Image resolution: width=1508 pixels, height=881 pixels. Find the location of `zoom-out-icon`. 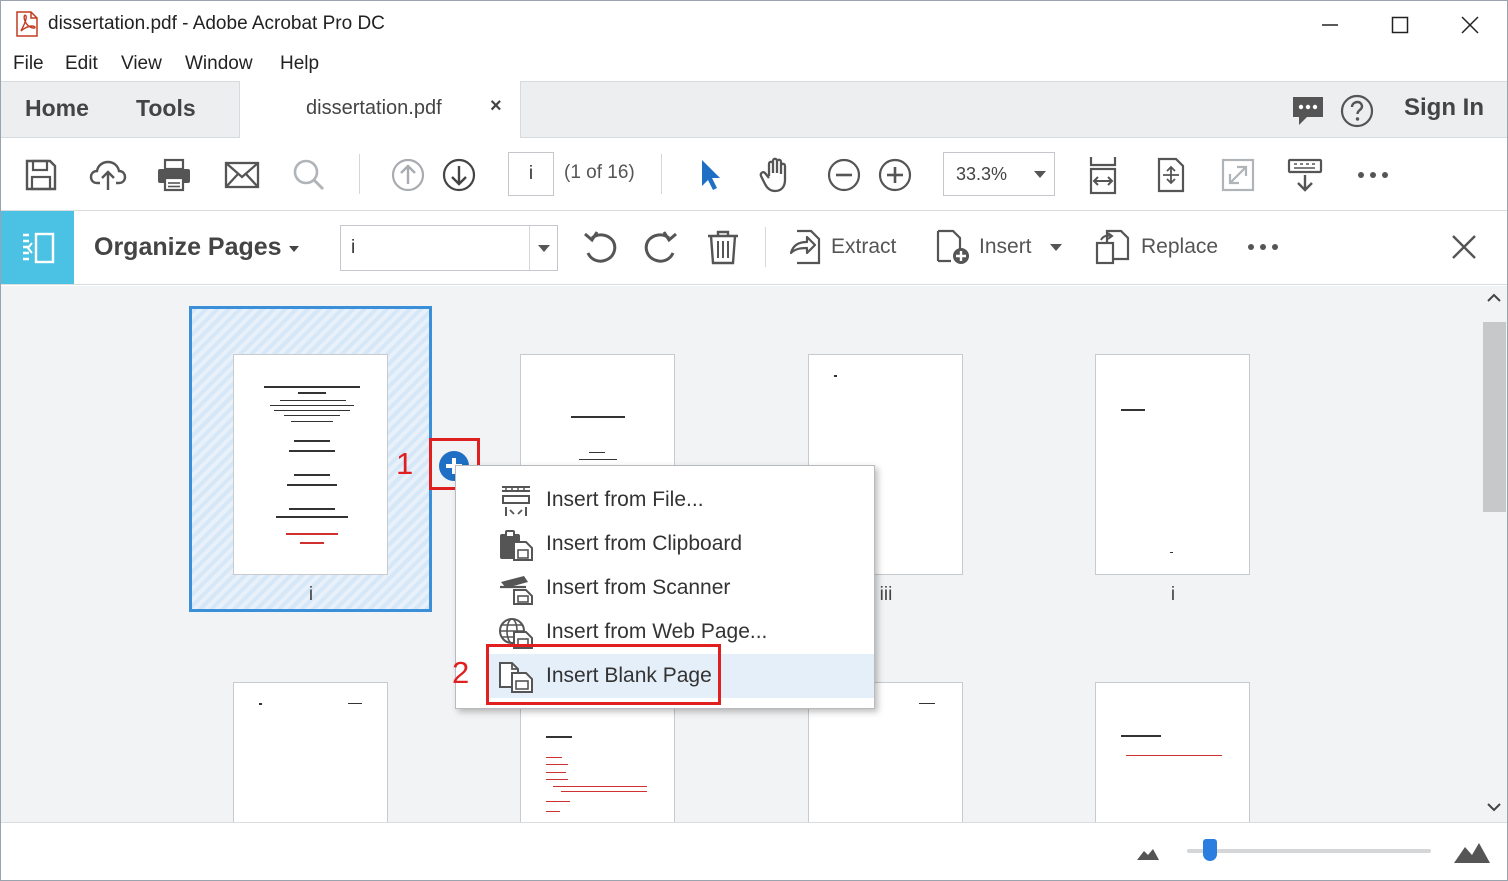

zoom-out-icon is located at coordinates (844, 175).